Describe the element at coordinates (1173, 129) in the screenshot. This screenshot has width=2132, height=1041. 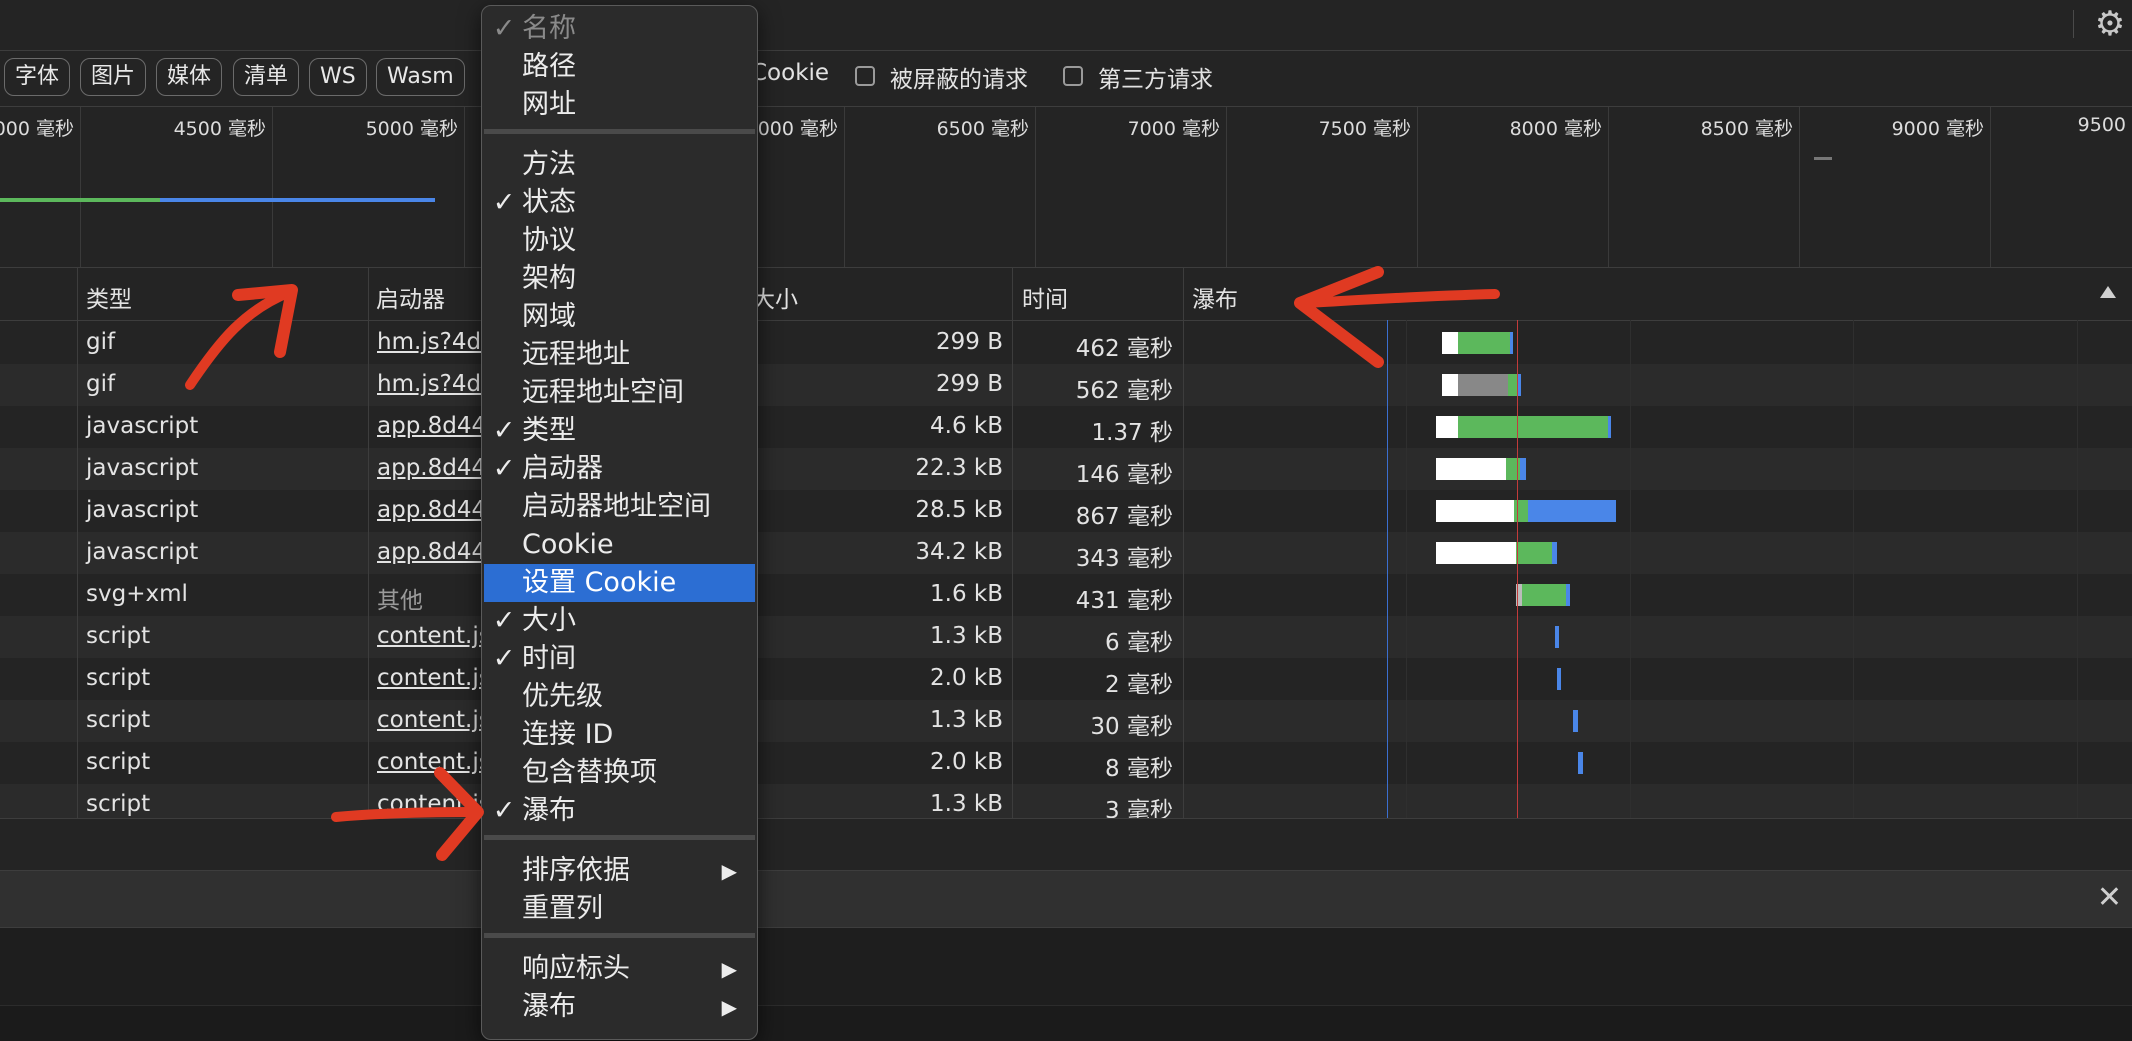
I see `overview-tick-label: 7000 毫秒` at that location.